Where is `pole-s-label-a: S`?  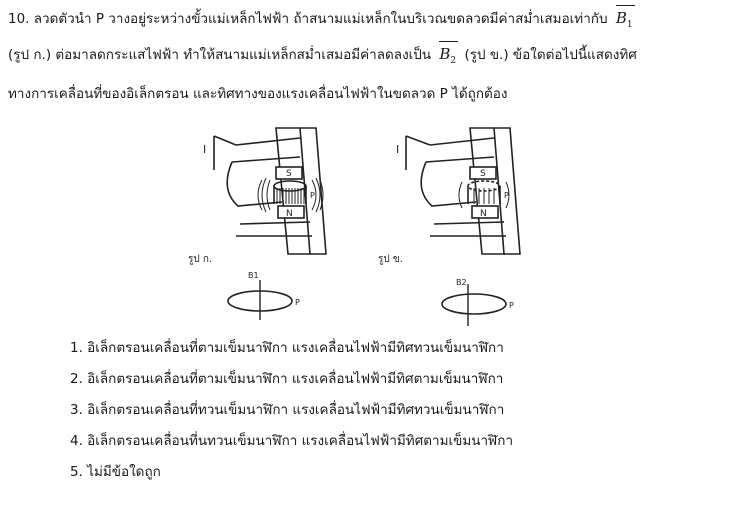
pole-s-label-a: S is located at coordinates (289, 174).